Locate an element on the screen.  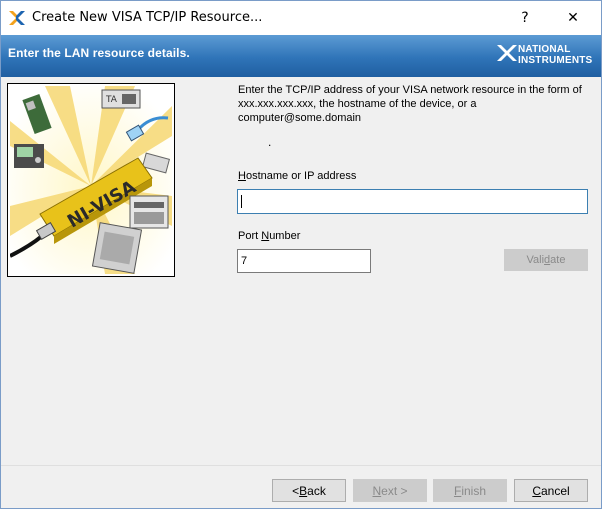
logo-line-1: NATIONAL is located at coordinates (544, 49).